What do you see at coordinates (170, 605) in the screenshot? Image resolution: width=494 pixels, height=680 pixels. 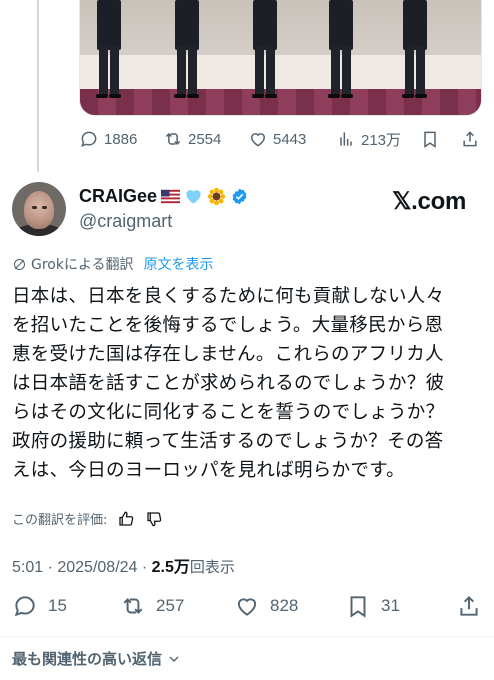 I see `repost-count: 257` at bounding box center [170, 605].